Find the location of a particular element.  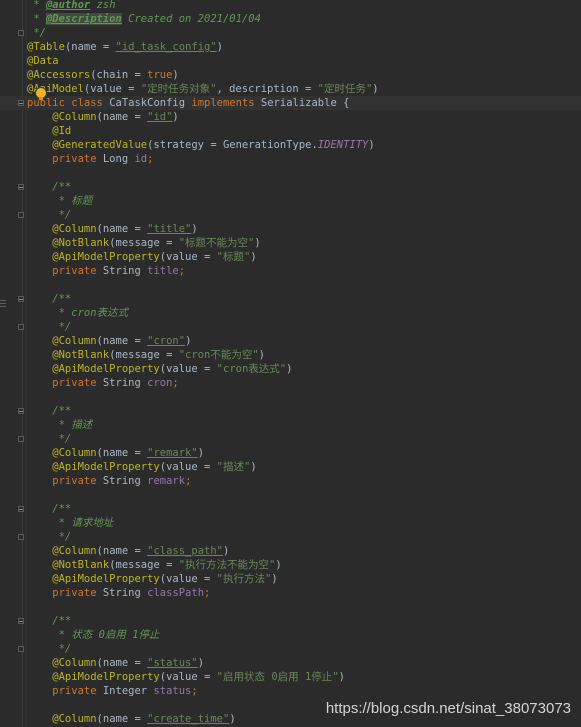

code-line: @Accessors(chain = true) is located at coordinates (290, 75).